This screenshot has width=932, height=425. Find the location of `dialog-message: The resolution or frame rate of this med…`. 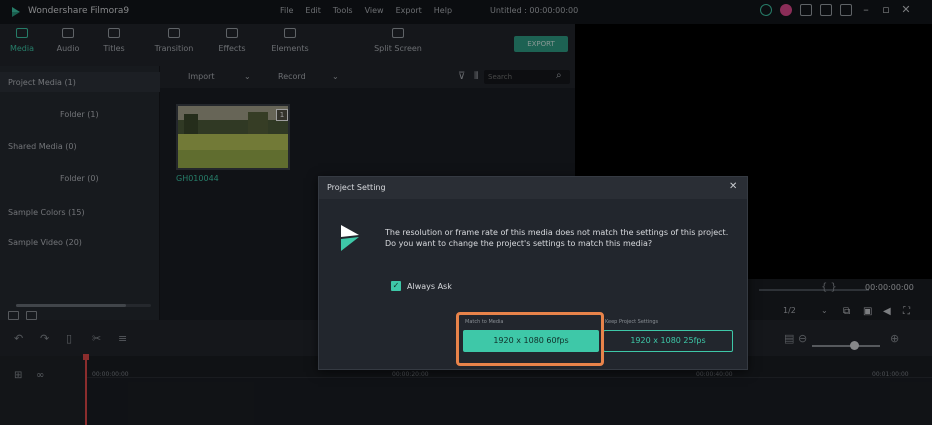

dialog-message: The resolution or frame rate of this med… is located at coordinates (557, 238).